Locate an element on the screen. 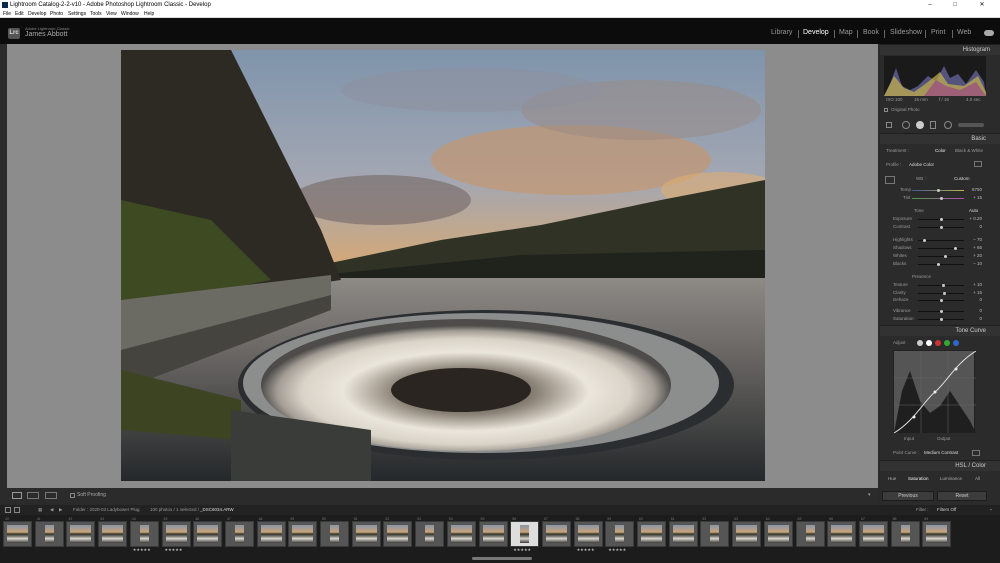 The height and width of the screenshot is (563, 1000). temp-value: 6750 is located at coordinates (972, 189).